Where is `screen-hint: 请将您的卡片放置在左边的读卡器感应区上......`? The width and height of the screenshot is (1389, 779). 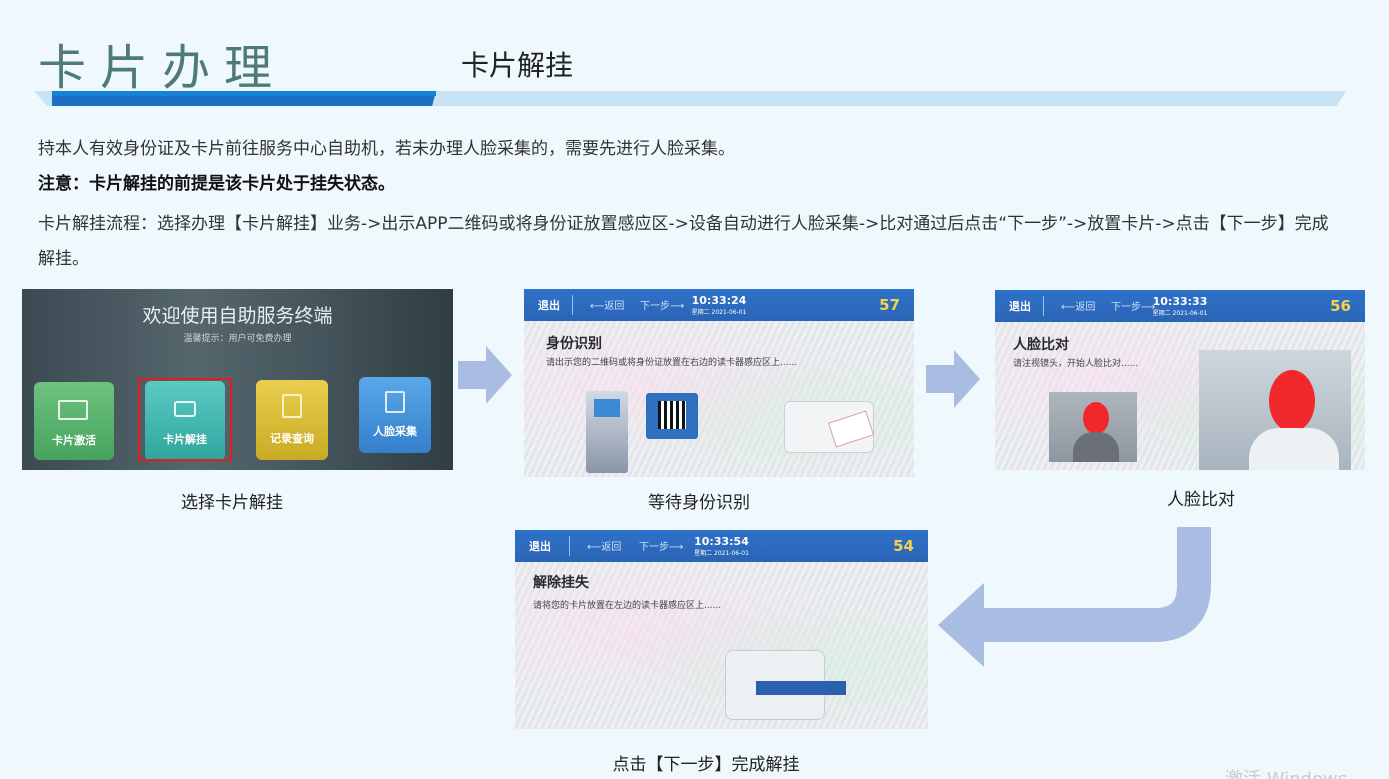
screen-hint: 请将您的卡片放置在左边的读卡器感应区上...... is located at coordinates (627, 606).